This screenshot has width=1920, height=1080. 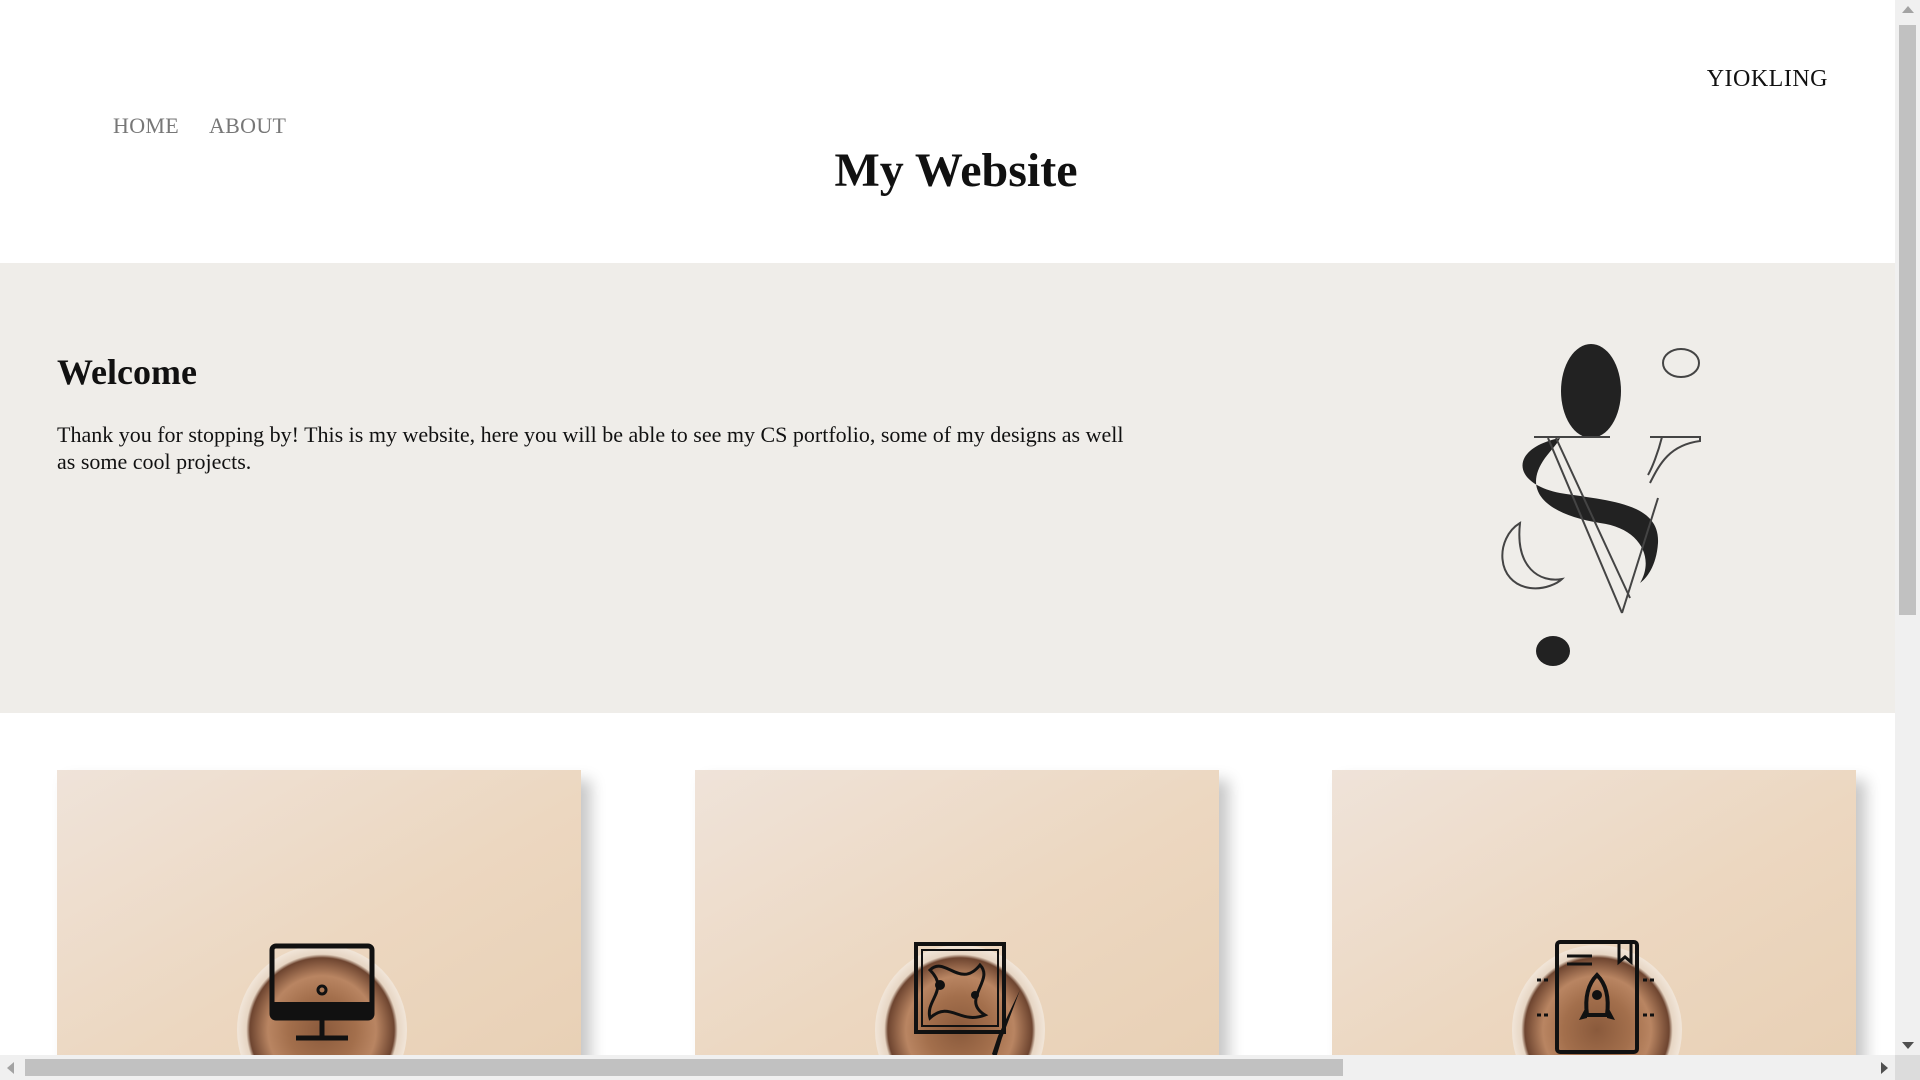 I want to click on scroll-right-arrow-icon, so click(x=1884, y=1068).